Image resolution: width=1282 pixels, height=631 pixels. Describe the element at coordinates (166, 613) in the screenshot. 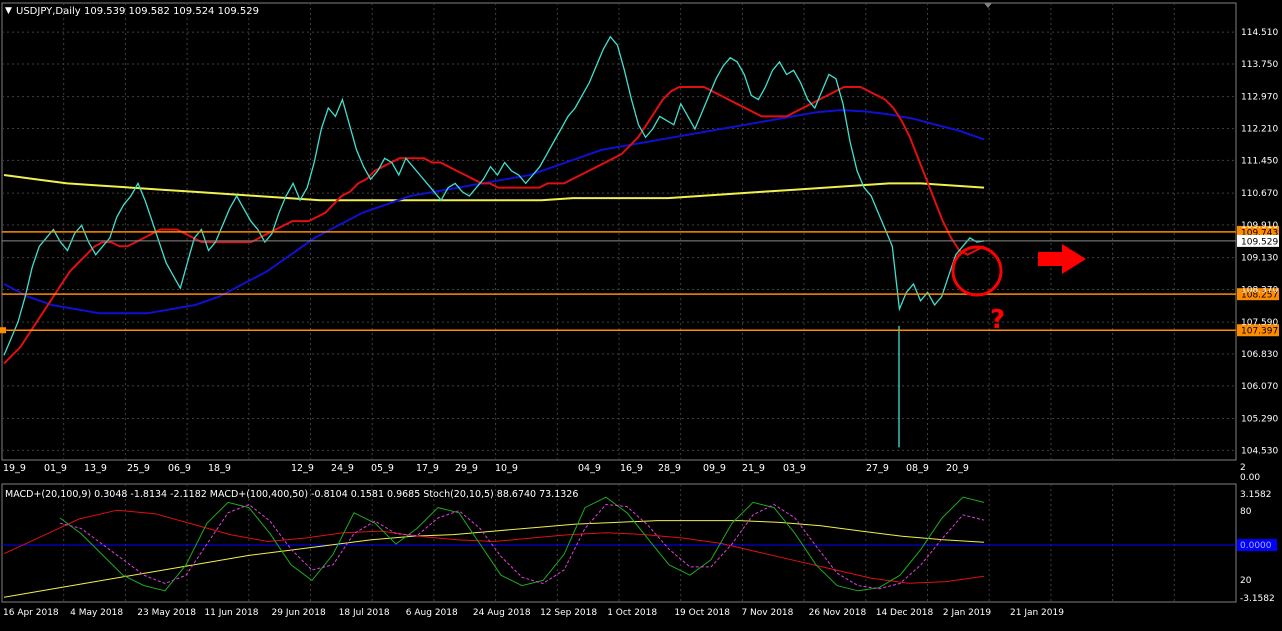

I see `x-tick-label: 23 May 2018` at that location.